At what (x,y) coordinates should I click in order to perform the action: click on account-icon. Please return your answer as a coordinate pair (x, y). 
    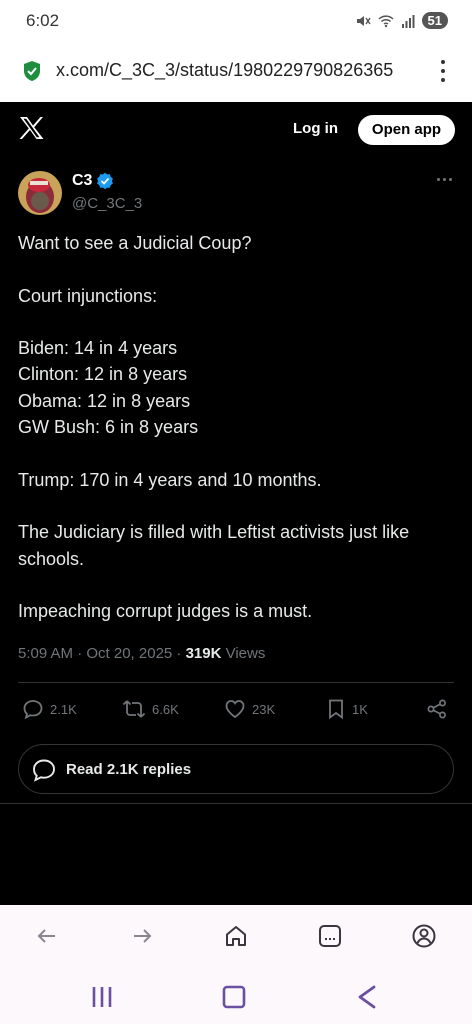
    Looking at the image, I should click on (424, 936).